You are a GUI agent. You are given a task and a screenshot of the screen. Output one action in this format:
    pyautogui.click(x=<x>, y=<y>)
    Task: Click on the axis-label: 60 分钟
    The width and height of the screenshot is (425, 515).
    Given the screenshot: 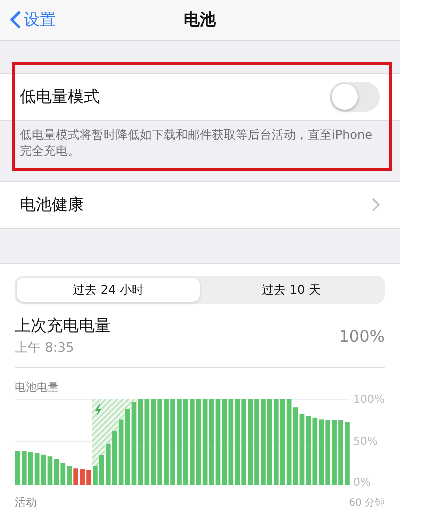 What is the action you would take?
    pyautogui.click(x=367, y=503)
    